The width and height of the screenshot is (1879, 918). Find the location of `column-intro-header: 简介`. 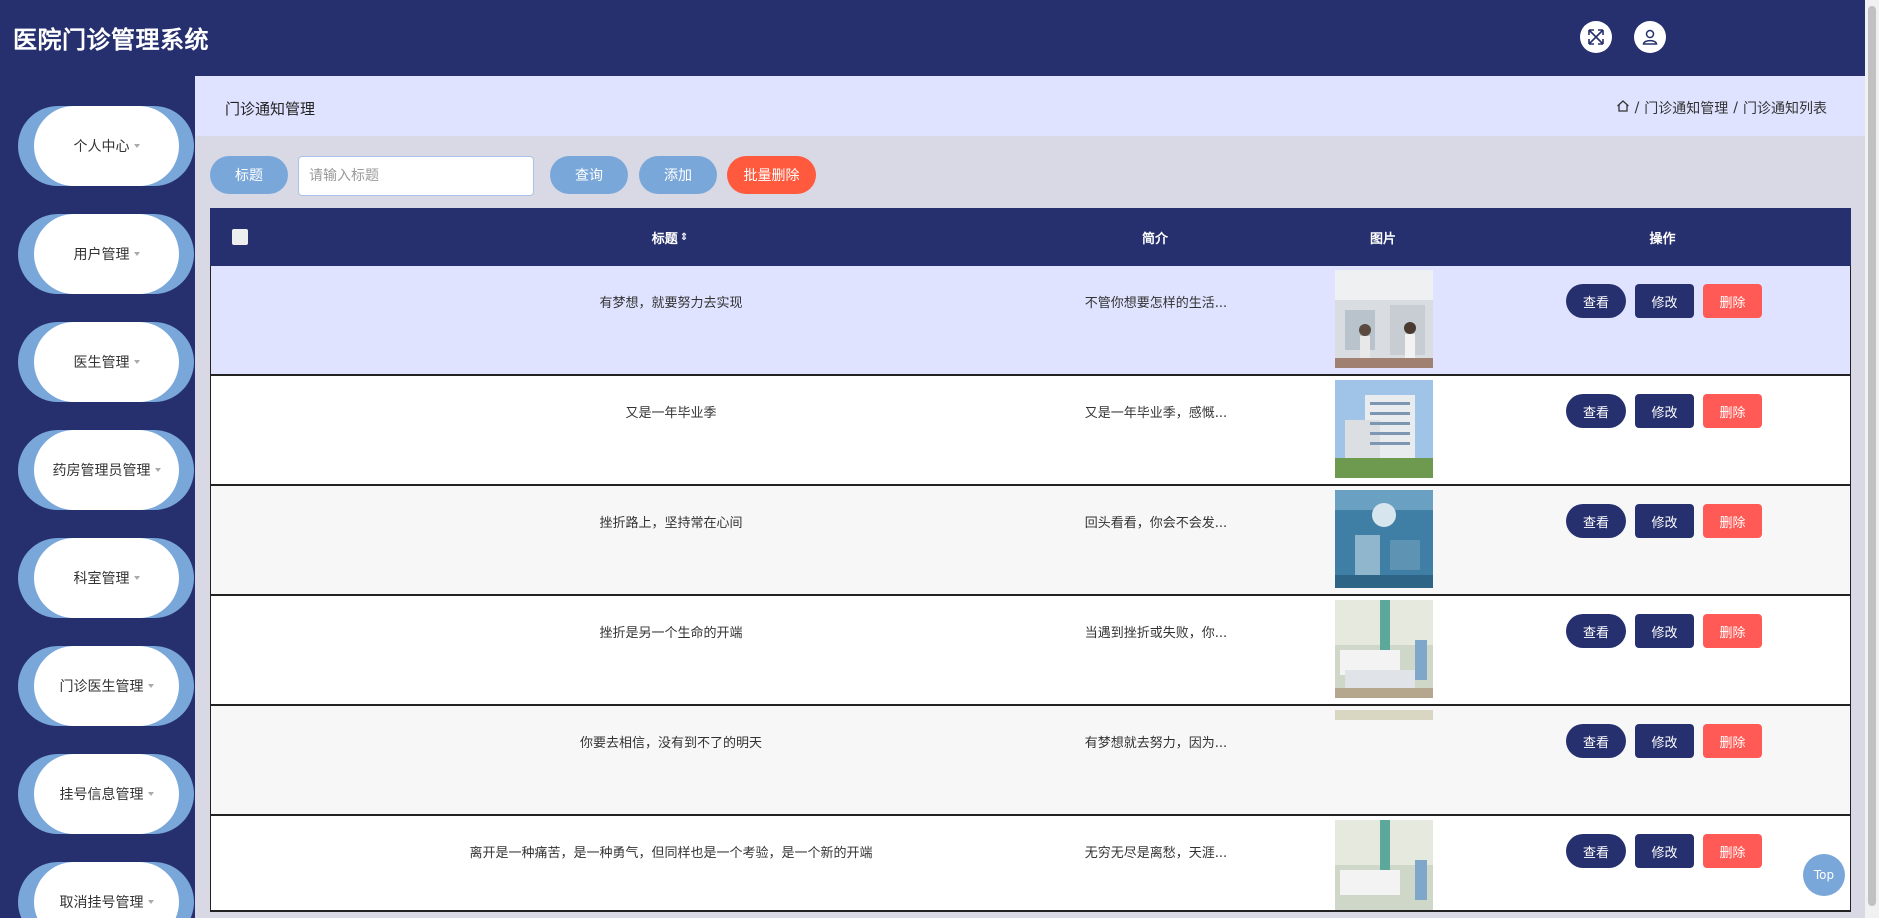

column-intro-header: 简介 is located at coordinates (1154, 239).